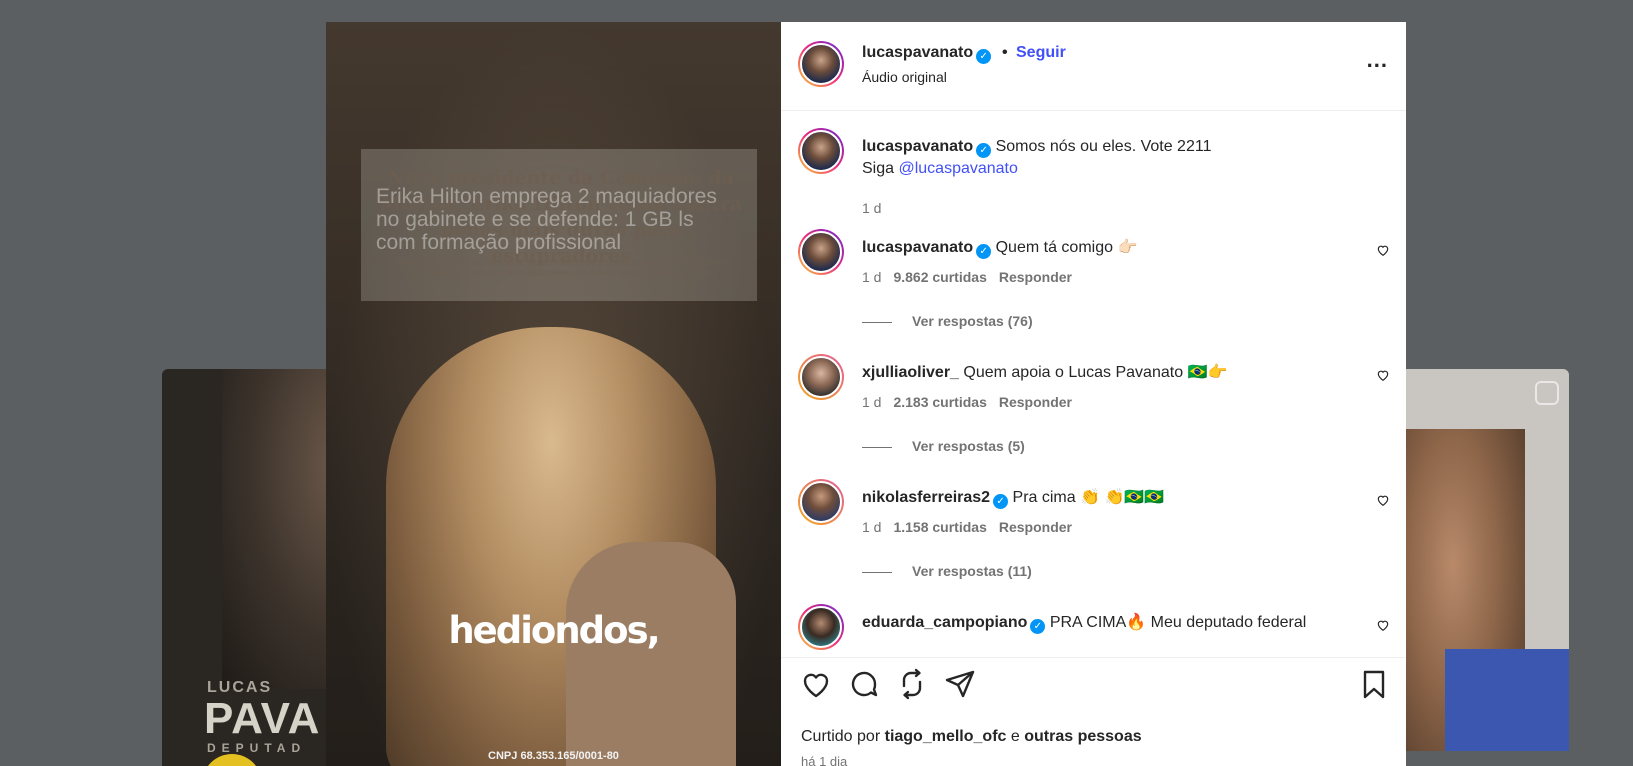  What do you see at coordinates (553, 756) in the screenshot?
I see `cnpj-text: CNPJ 68.353.165/0001-80` at bounding box center [553, 756].